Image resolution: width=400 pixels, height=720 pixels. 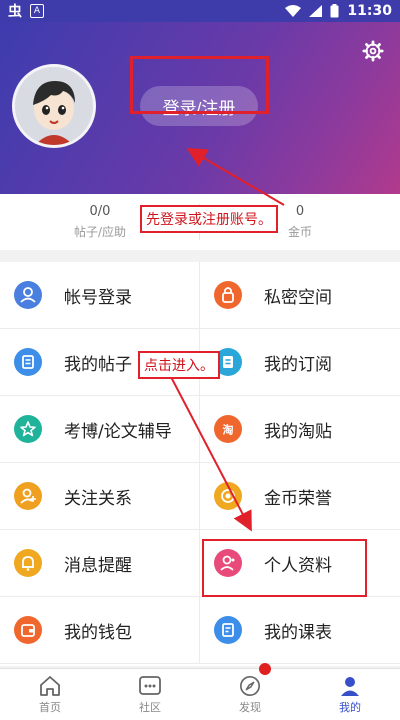 I want to click on menu-item-label: 考博/论文辅导, so click(x=118, y=431).